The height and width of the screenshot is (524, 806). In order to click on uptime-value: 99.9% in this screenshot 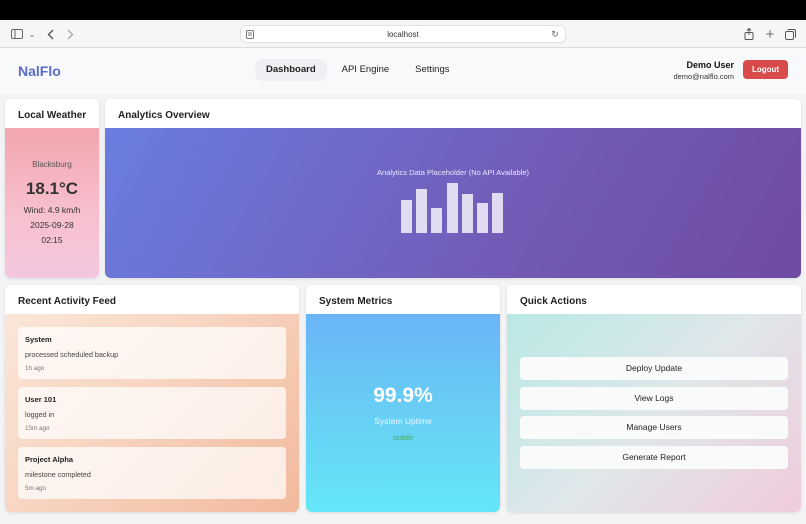, I will do `click(403, 395)`.